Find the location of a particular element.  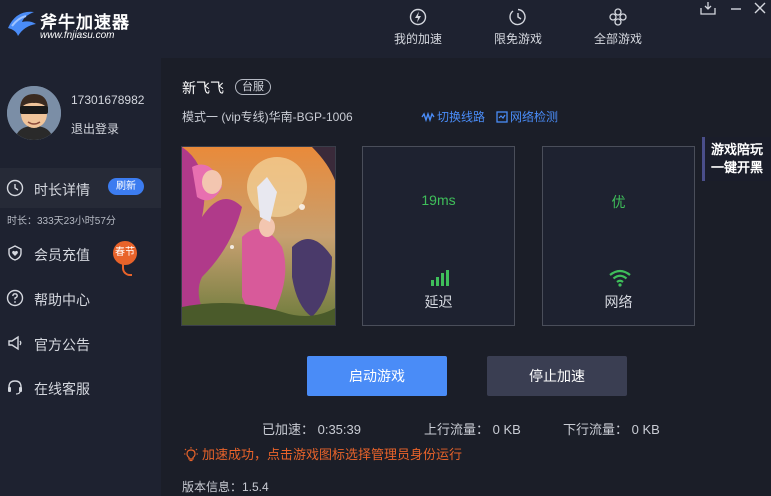

promo-line-2: 一键开黑 is located at coordinates (737, 167).